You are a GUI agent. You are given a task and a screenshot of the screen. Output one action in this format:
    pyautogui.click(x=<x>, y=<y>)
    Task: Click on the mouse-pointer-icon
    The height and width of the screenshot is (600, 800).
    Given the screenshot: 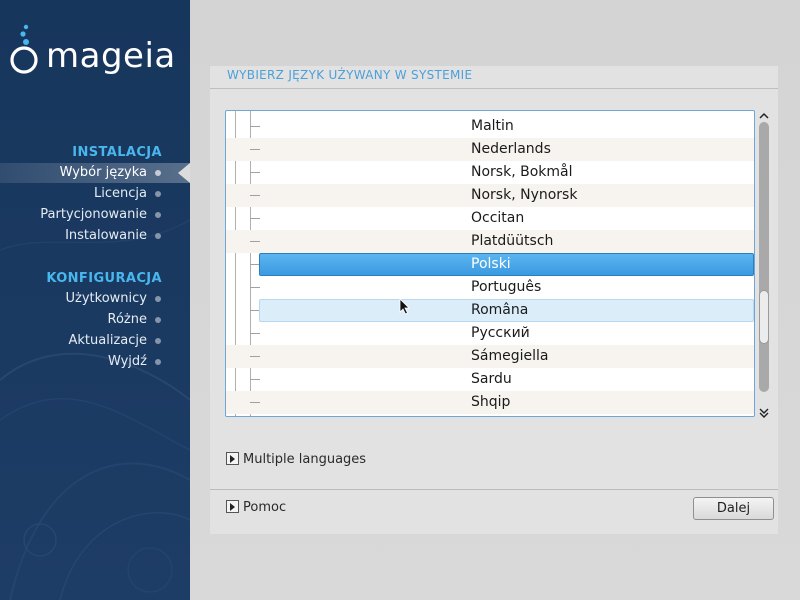 What is the action you would take?
    pyautogui.click(x=404, y=306)
    